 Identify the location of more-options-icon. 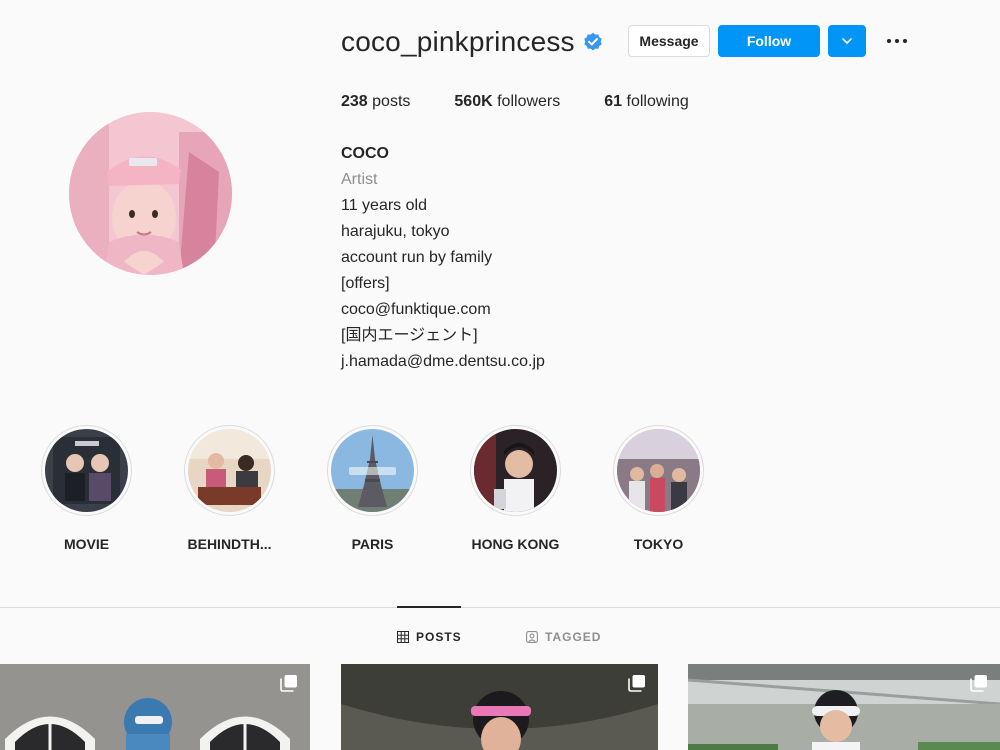
(897, 41).